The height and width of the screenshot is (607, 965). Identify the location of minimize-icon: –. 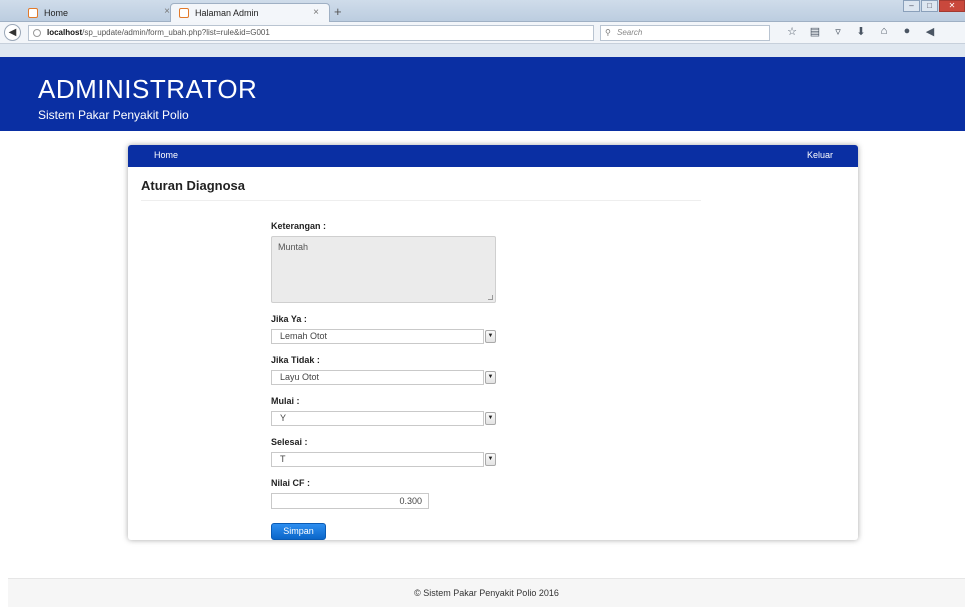
(911, 6).